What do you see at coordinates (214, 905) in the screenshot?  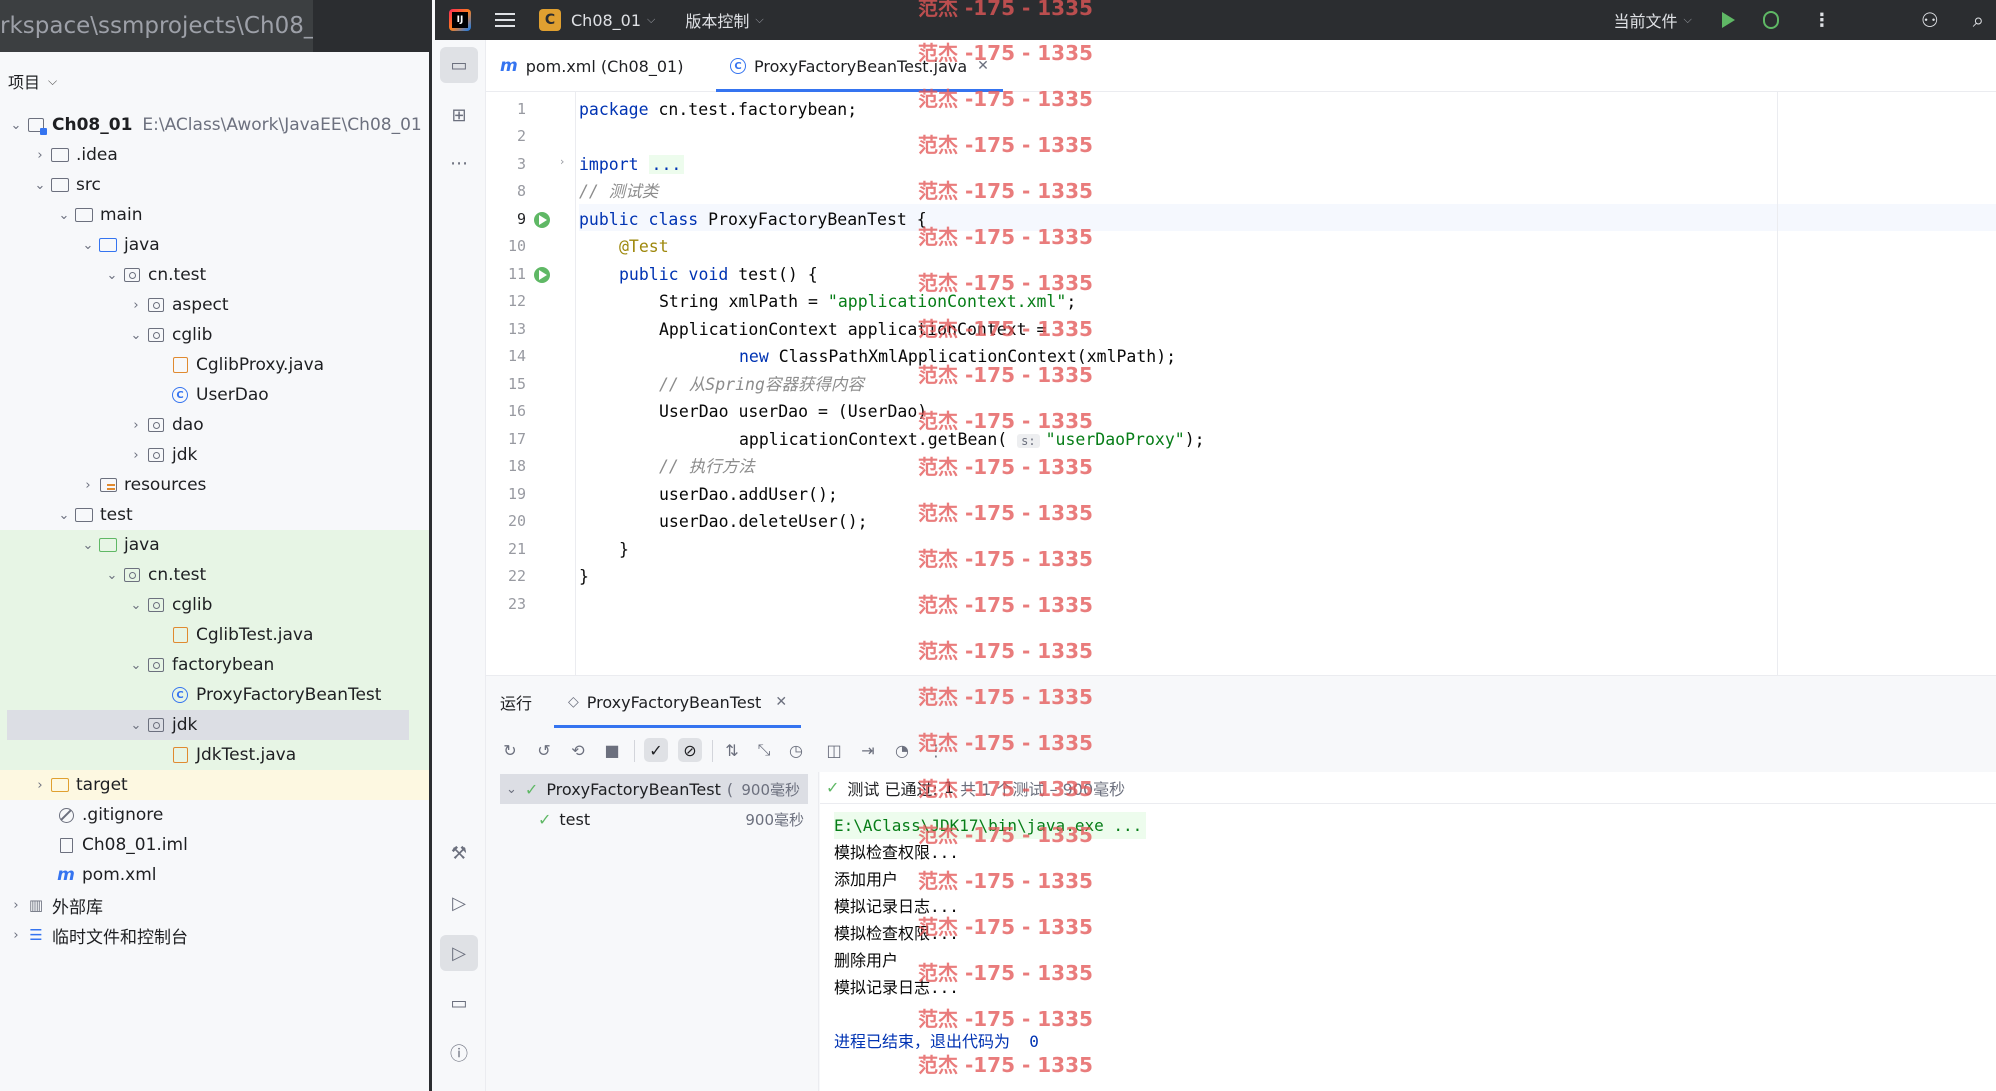 I see `tree-item-external-libraries: › ▥ 外部库` at bounding box center [214, 905].